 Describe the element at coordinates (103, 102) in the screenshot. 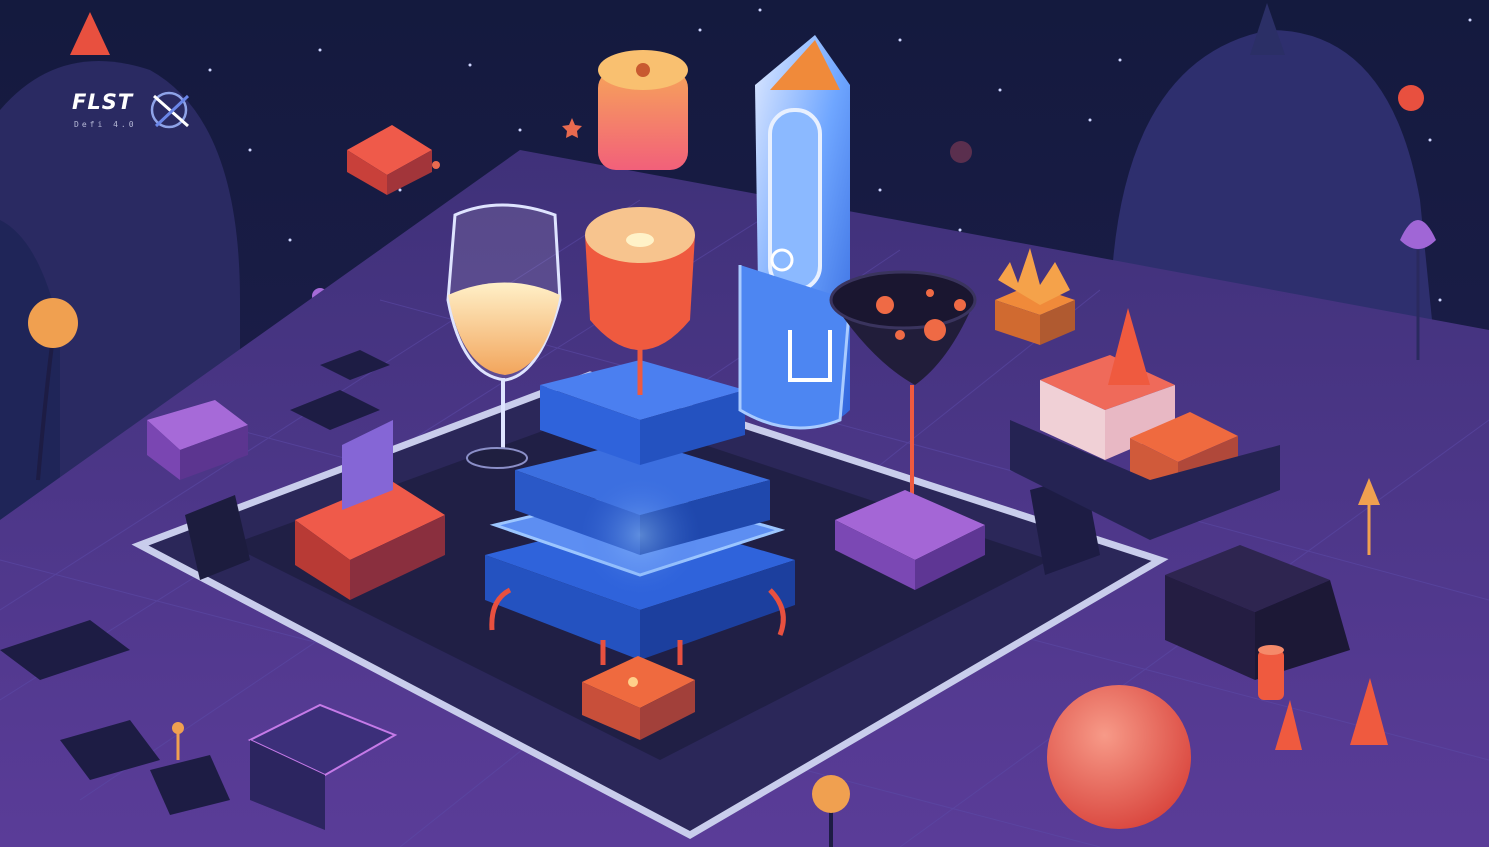

I see `brand-title: FLST` at that location.